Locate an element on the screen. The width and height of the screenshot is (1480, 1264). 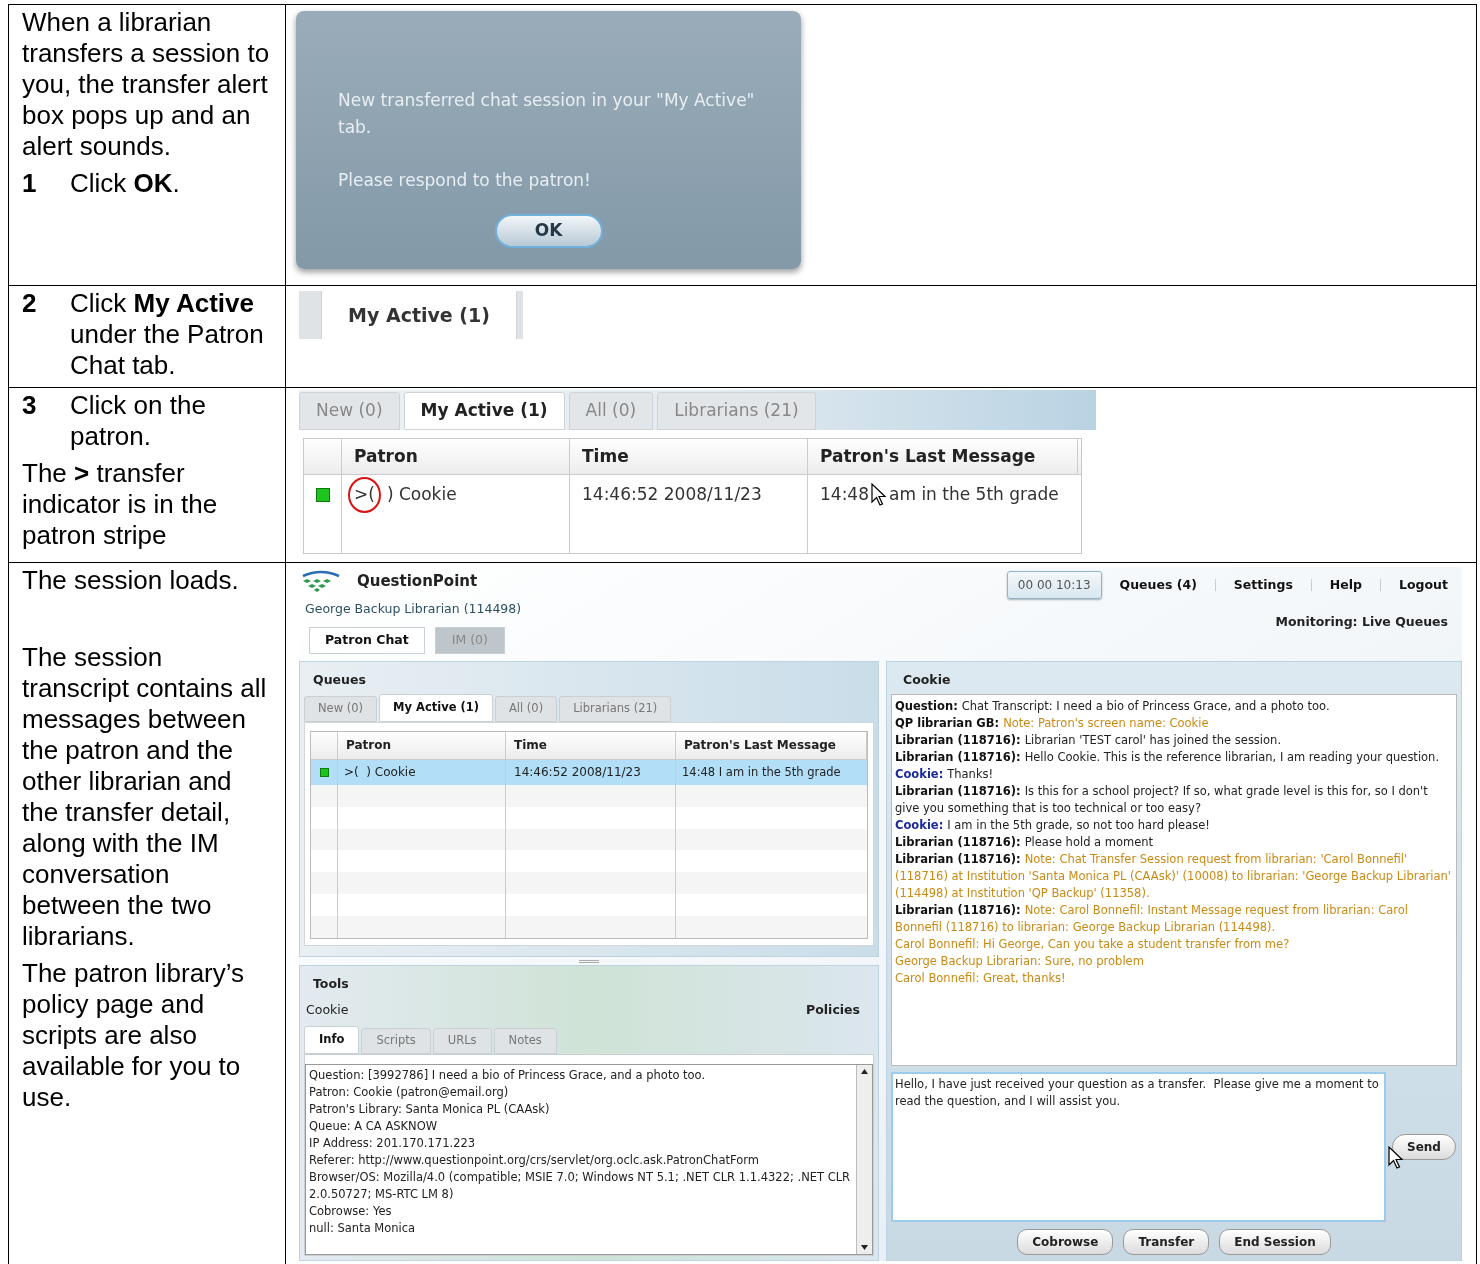
info-line: IP Address: 201.170.171.223 is located at coordinates (393, 1143).